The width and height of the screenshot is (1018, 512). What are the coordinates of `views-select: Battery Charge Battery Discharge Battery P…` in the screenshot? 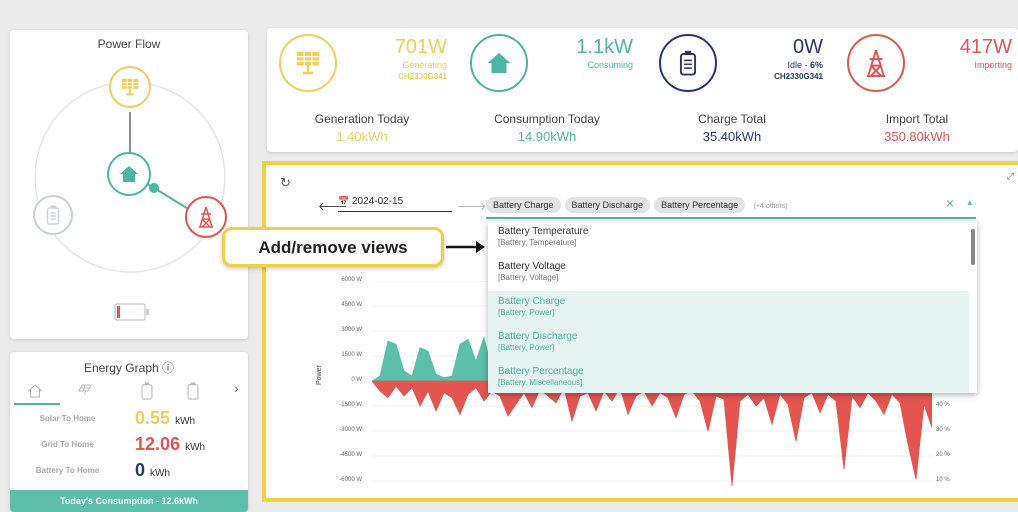 It's located at (731, 207).